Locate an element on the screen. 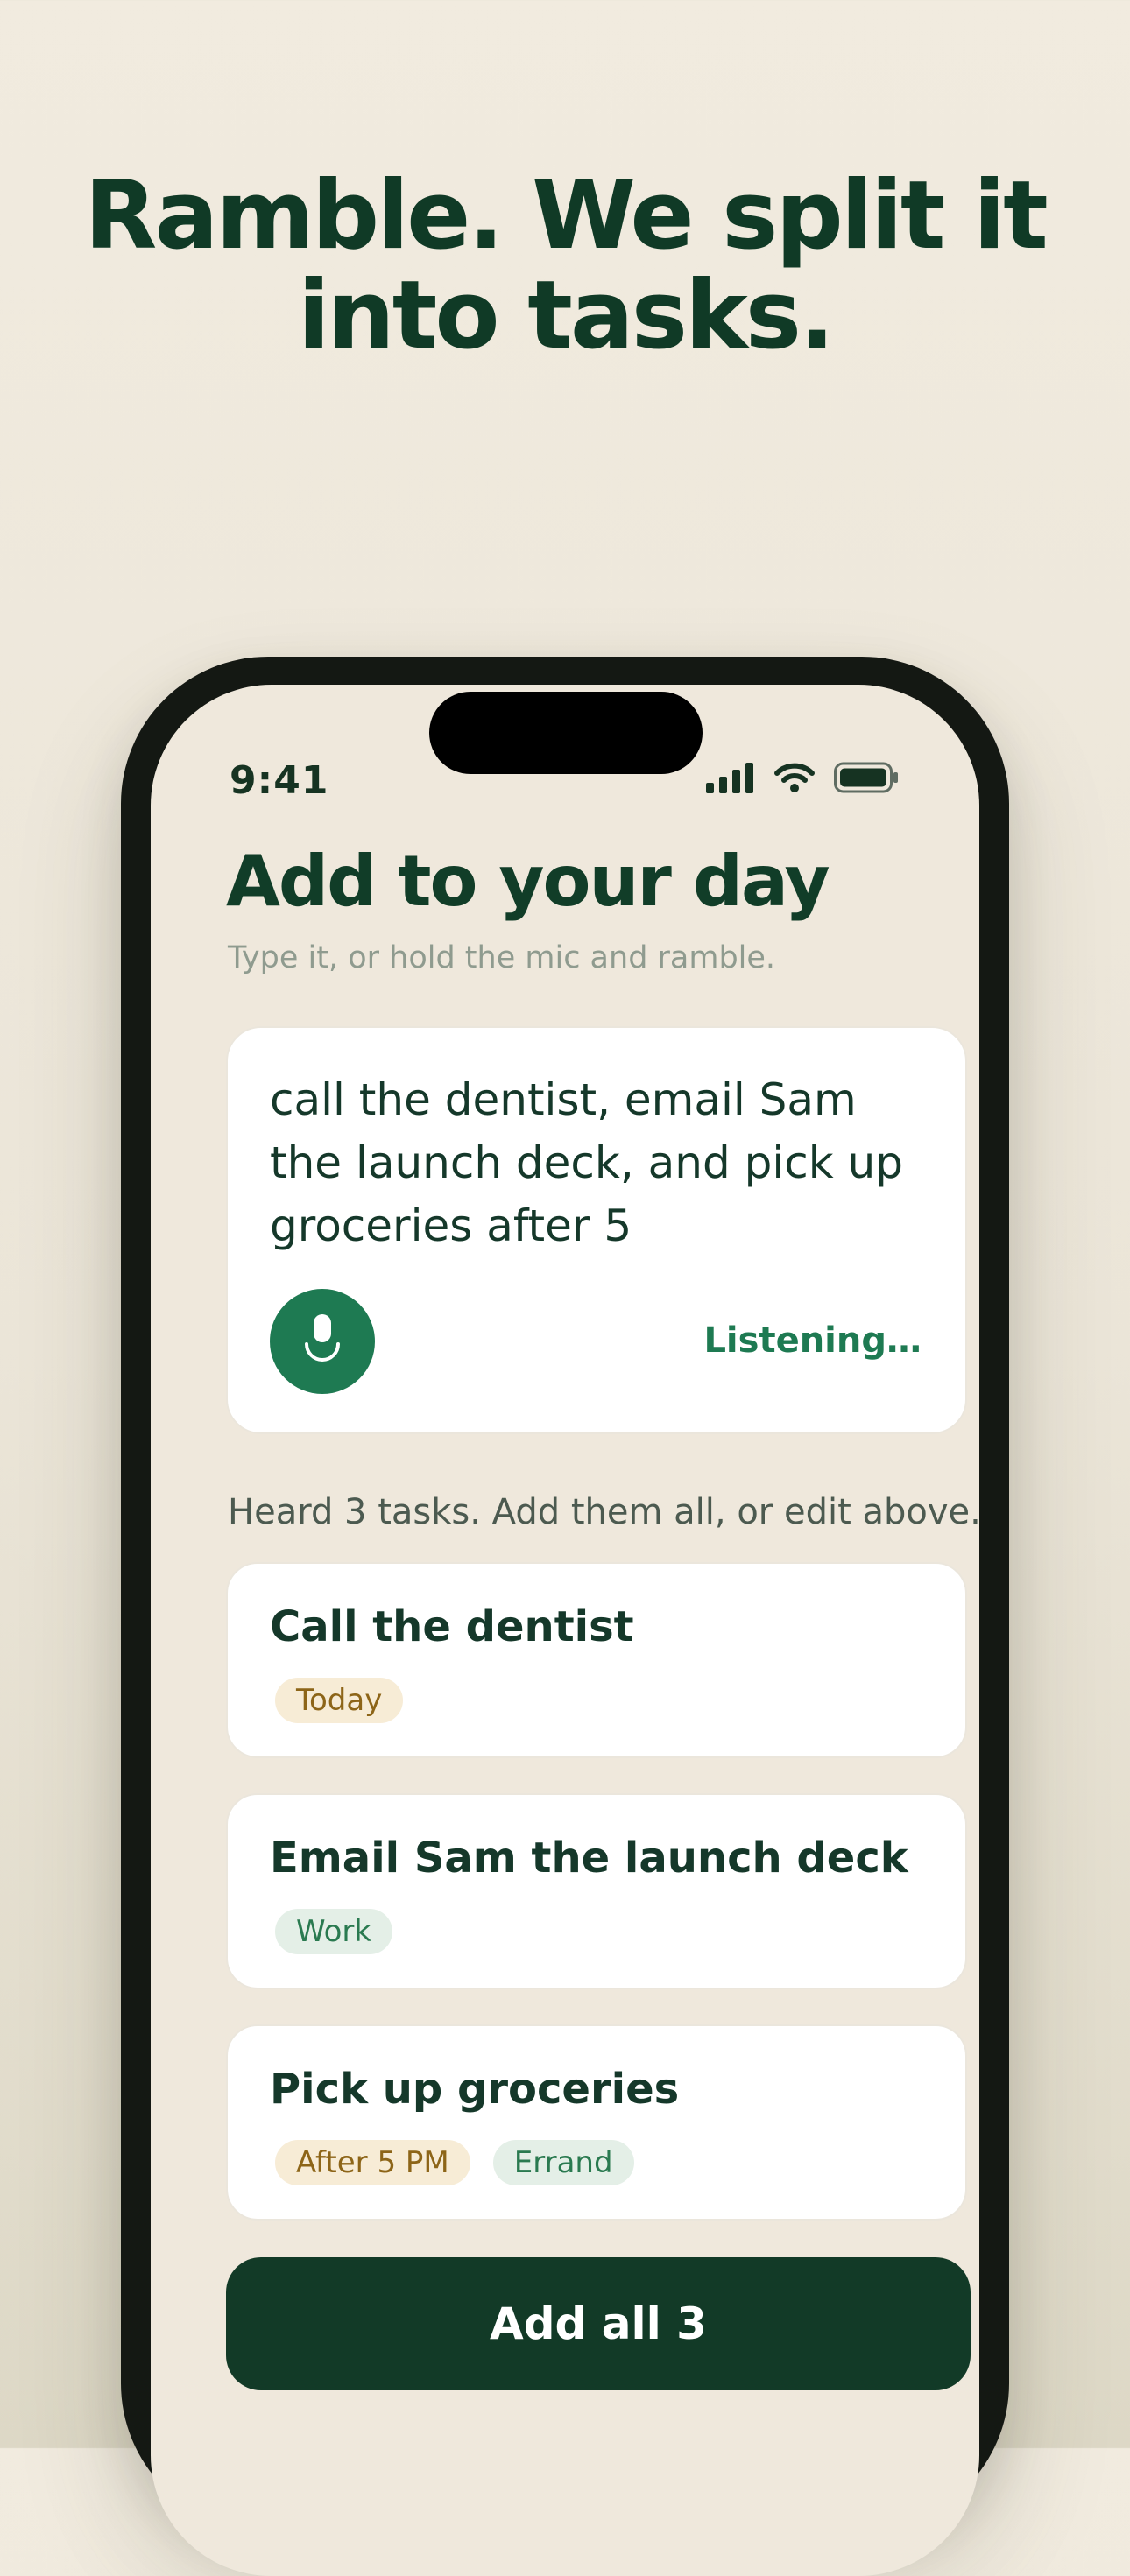 This screenshot has width=1130, height=2576. wifi-icon is located at coordinates (794, 779).